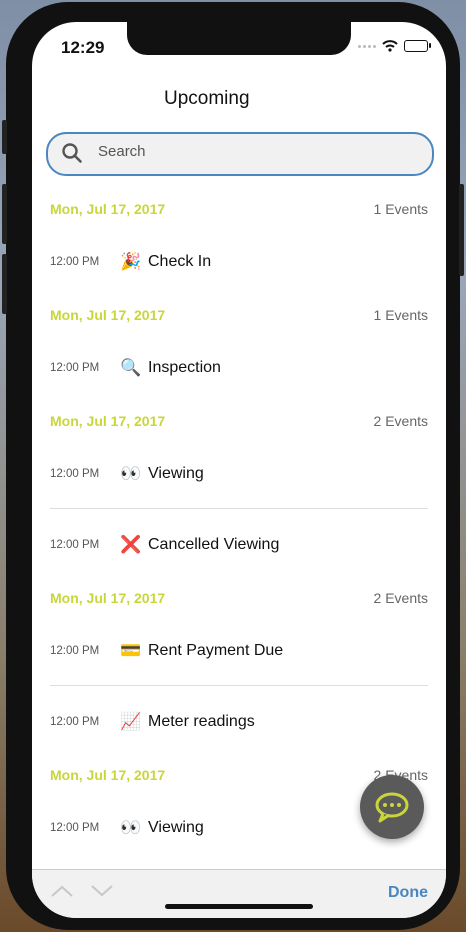  Describe the element at coordinates (239, 261) in the screenshot. I see `event-item: 12:00 PM 🎉 Check In` at that location.